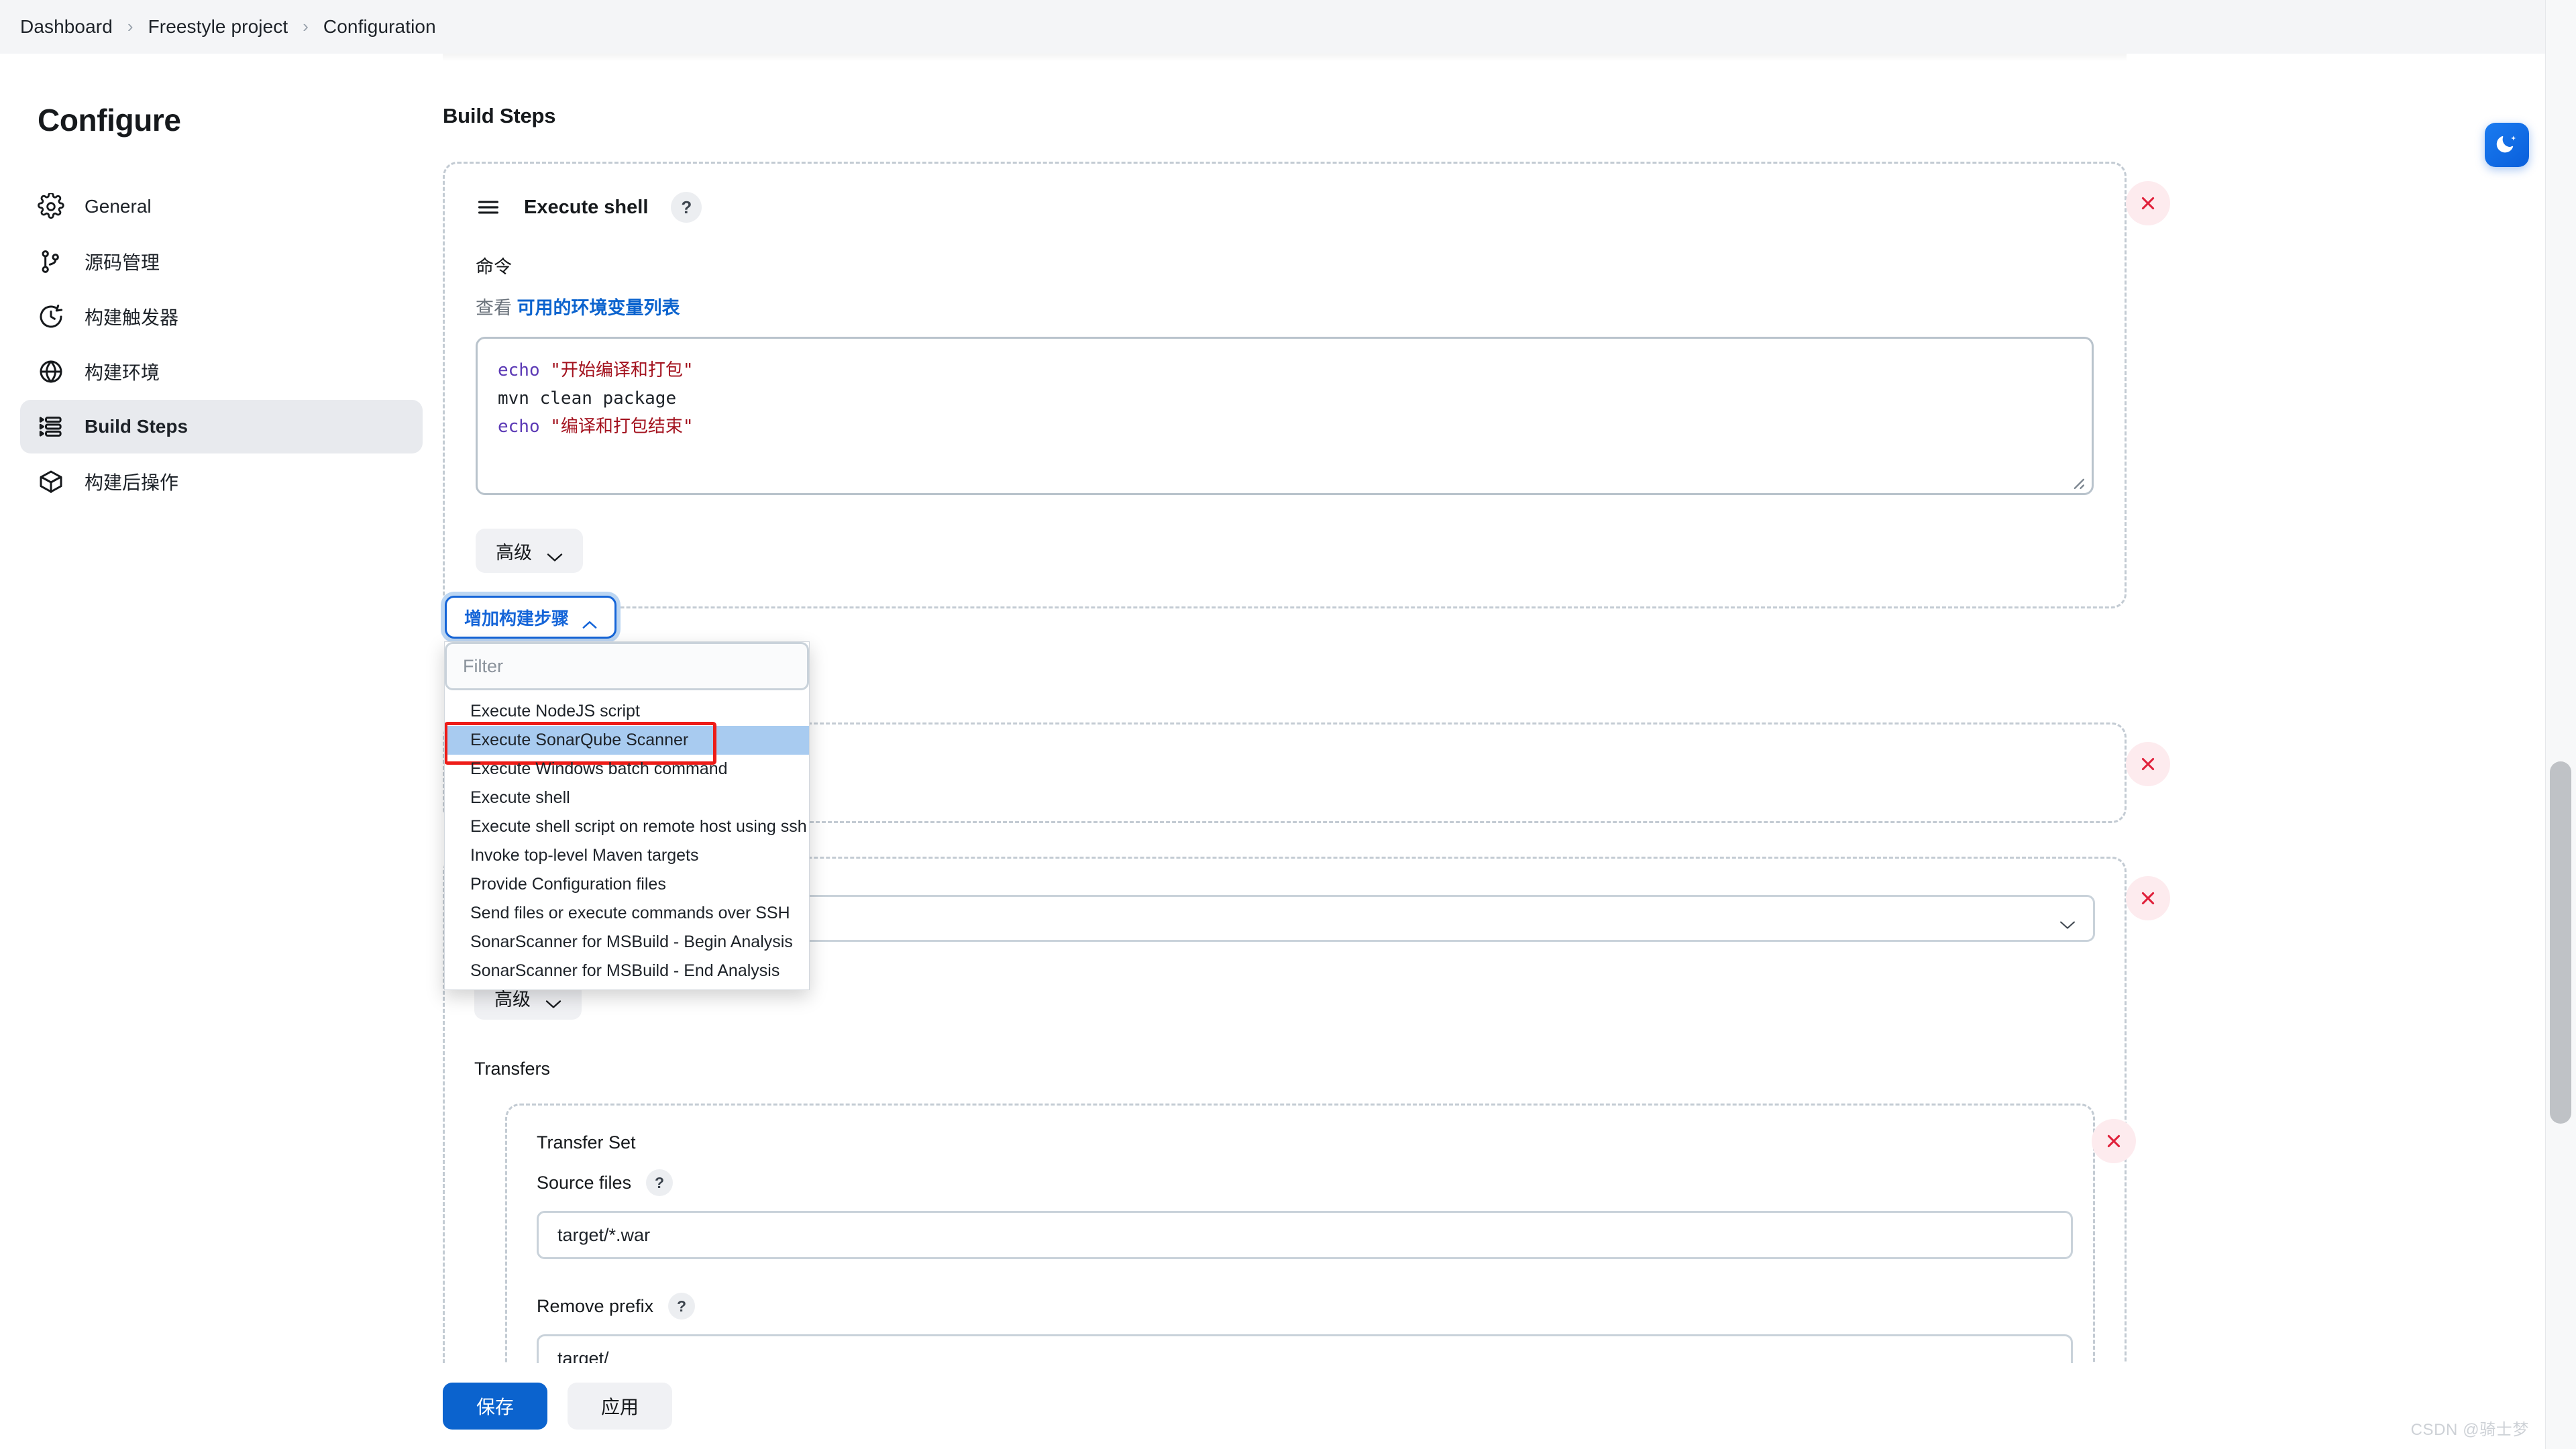 This screenshot has height=1449, width=2576. What do you see at coordinates (122, 372) in the screenshot?
I see `sidebar-item-label: 构建环境` at bounding box center [122, 372].